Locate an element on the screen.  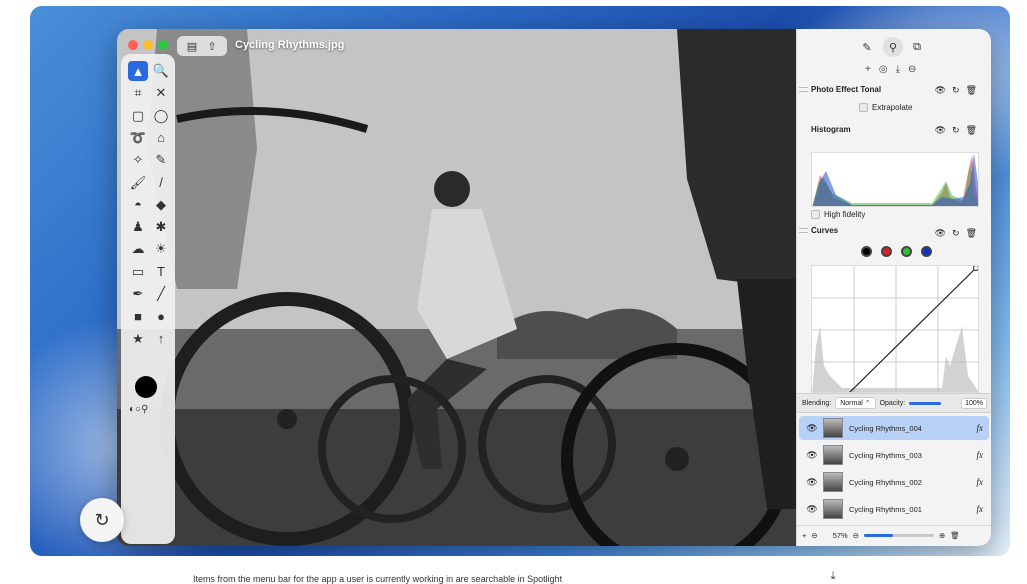
tools-palette: ▲ 🔍 ⌗ ✕ ▢ ◯ ➰ ⌂ ✧ ✎ 🖌 / ◓ ◆ ♟ ✱ ☁ ☀ ▭ T ✒ ╱ ■ ● ★ ↑ ◐○⚲ is located at coordinates (148, 299).